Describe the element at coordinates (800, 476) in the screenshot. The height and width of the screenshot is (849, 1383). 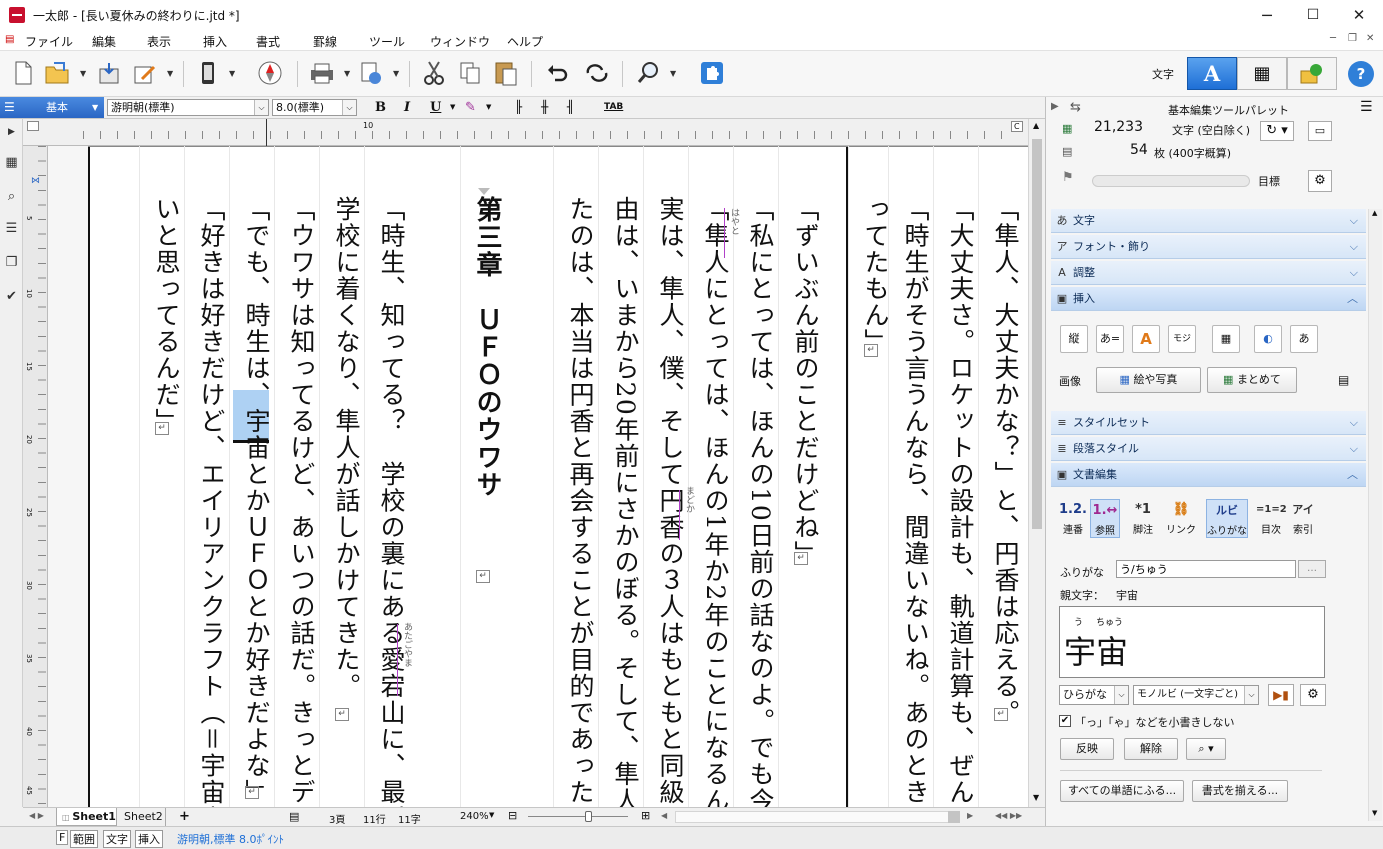
I see `text-column: 「ずいぶん前のことだけどね」` at that location.